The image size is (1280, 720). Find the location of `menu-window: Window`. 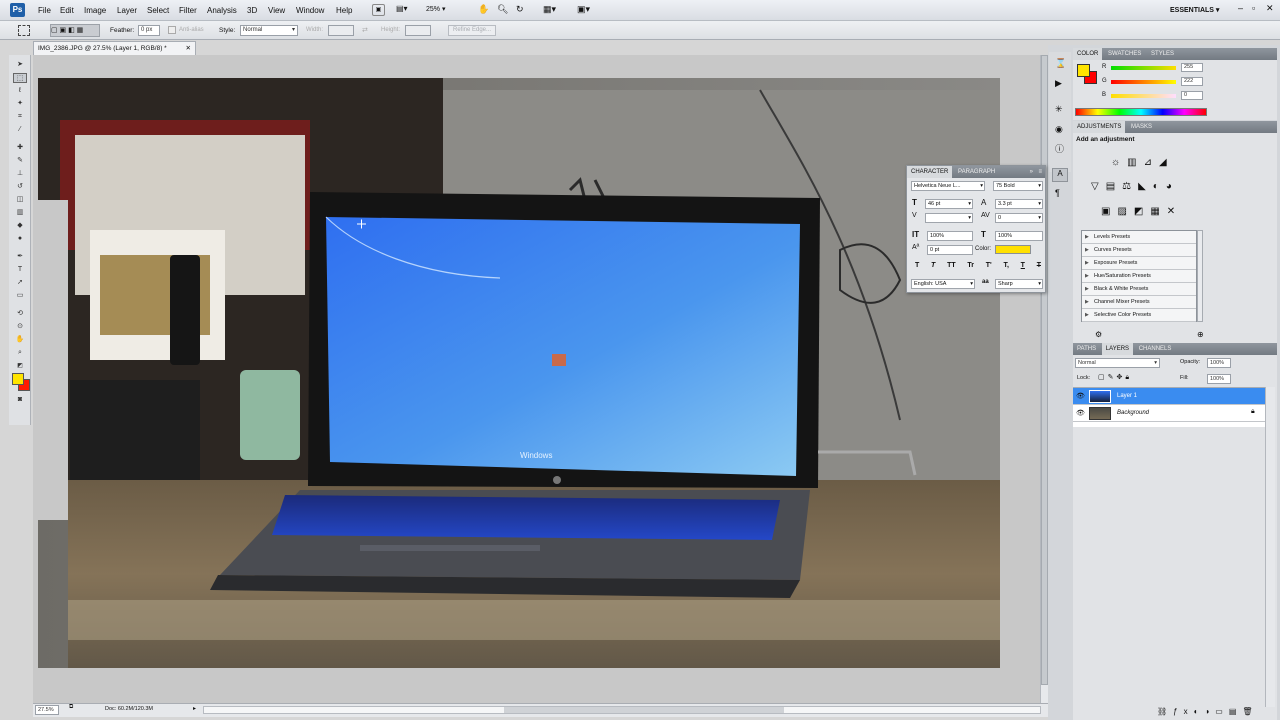

menu-window: Window is located at coordinates (310, 10).